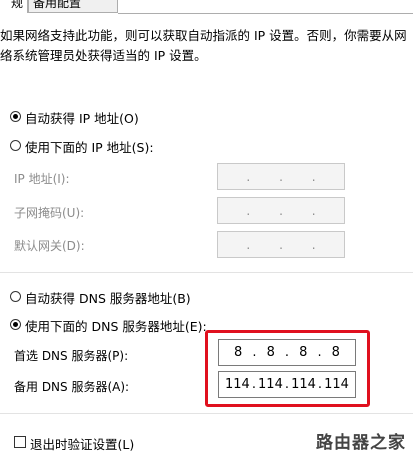 The width and height of the screenshot is (413, 471). Describe the element at coordinates (265, 13) in the screenshot. I see `tab-divider` at that location.